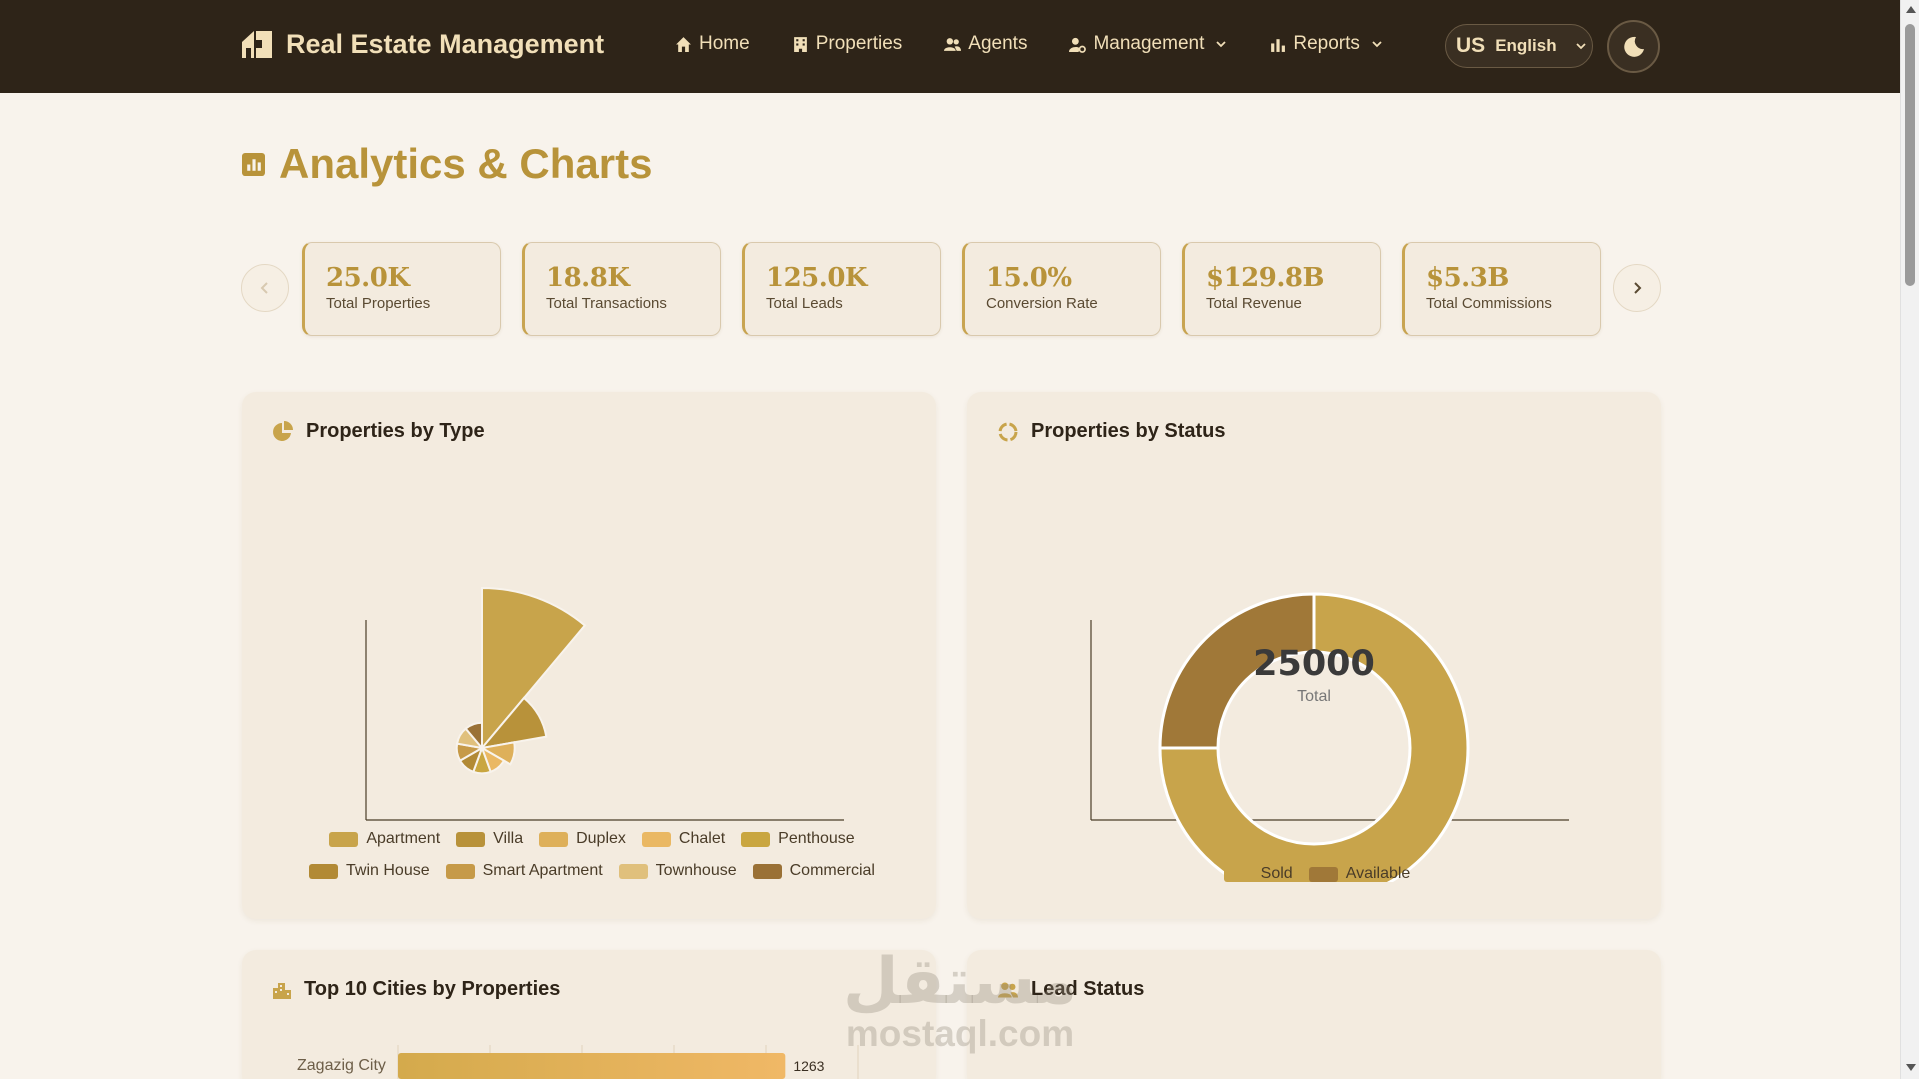  I want to click on legend-label: Commercial, so click(832, 870).